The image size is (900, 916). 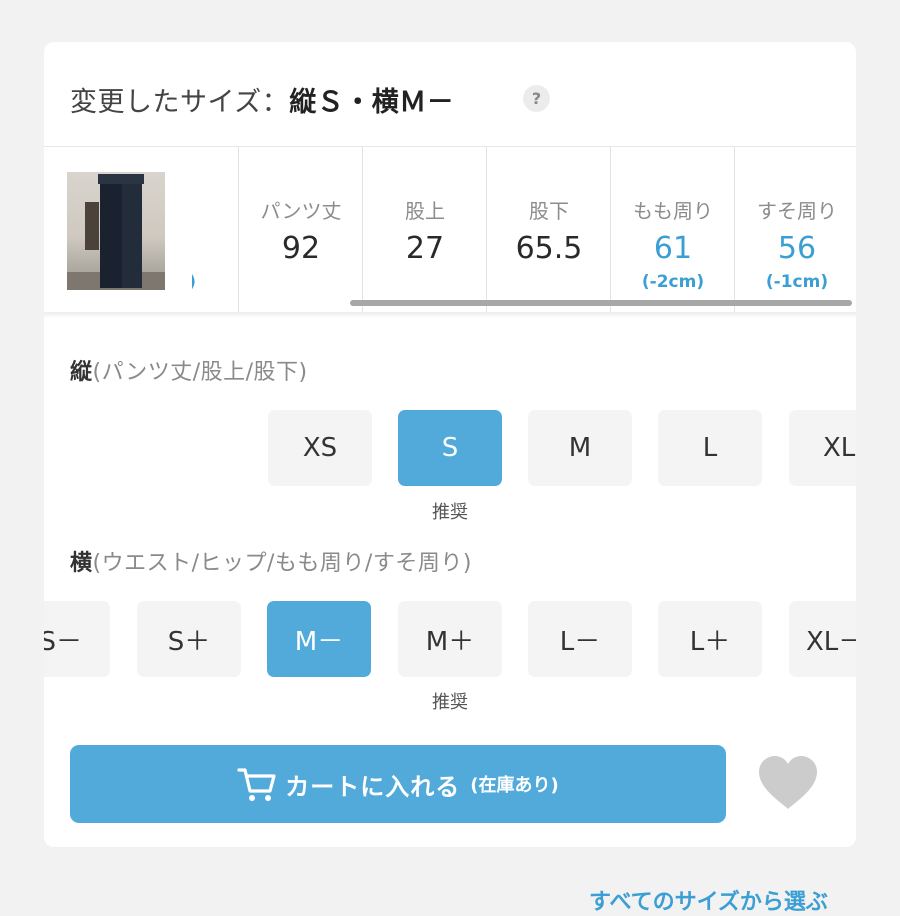 What do you see at coordinates (282, 563) in the screenshot?
I see `horizontal-parts: (ウエスト/ヒップ/もも周り/すそ周り)` at bounding box center [282, 563].